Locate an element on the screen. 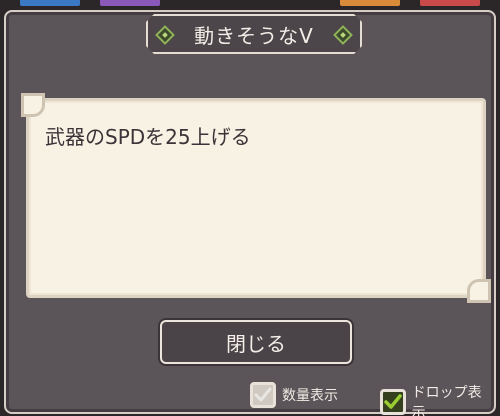  quantity-display-checkbox: 数量表示 is located at coordinates (294, 395).